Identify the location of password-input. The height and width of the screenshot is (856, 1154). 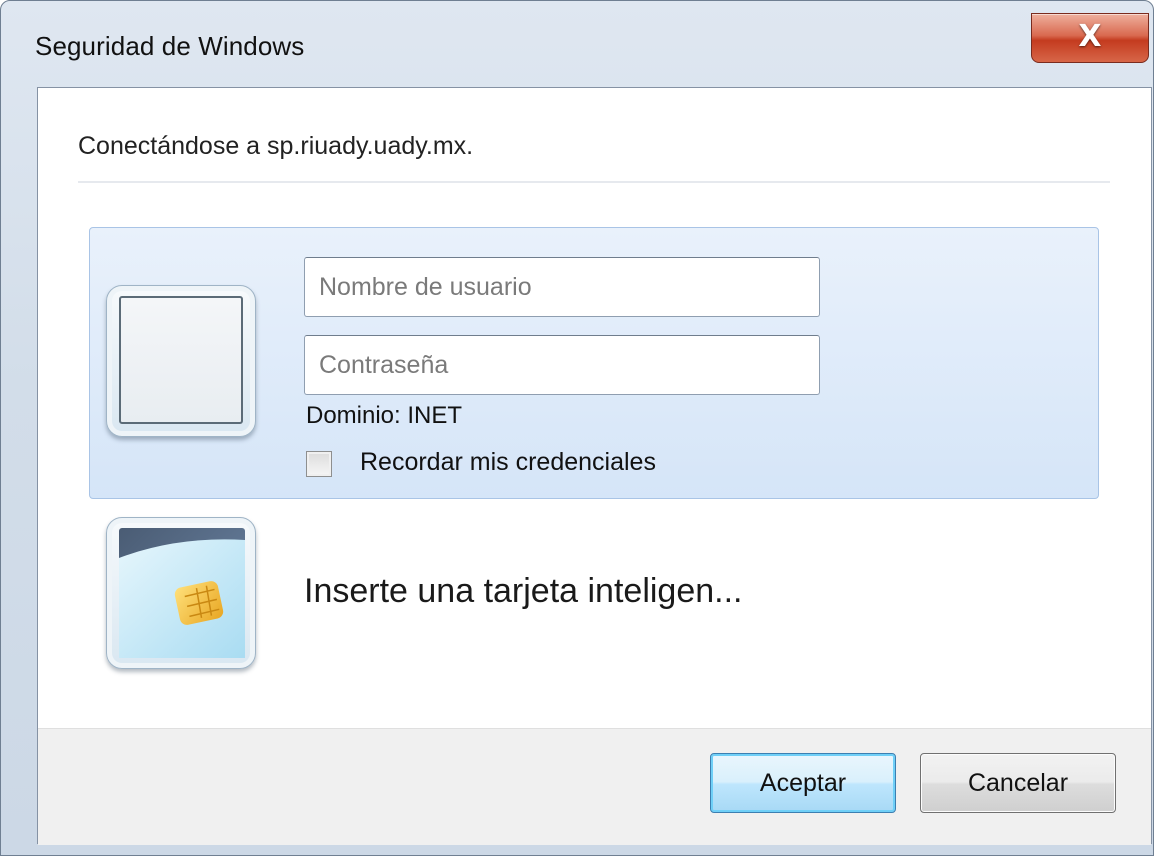
(562, 365).